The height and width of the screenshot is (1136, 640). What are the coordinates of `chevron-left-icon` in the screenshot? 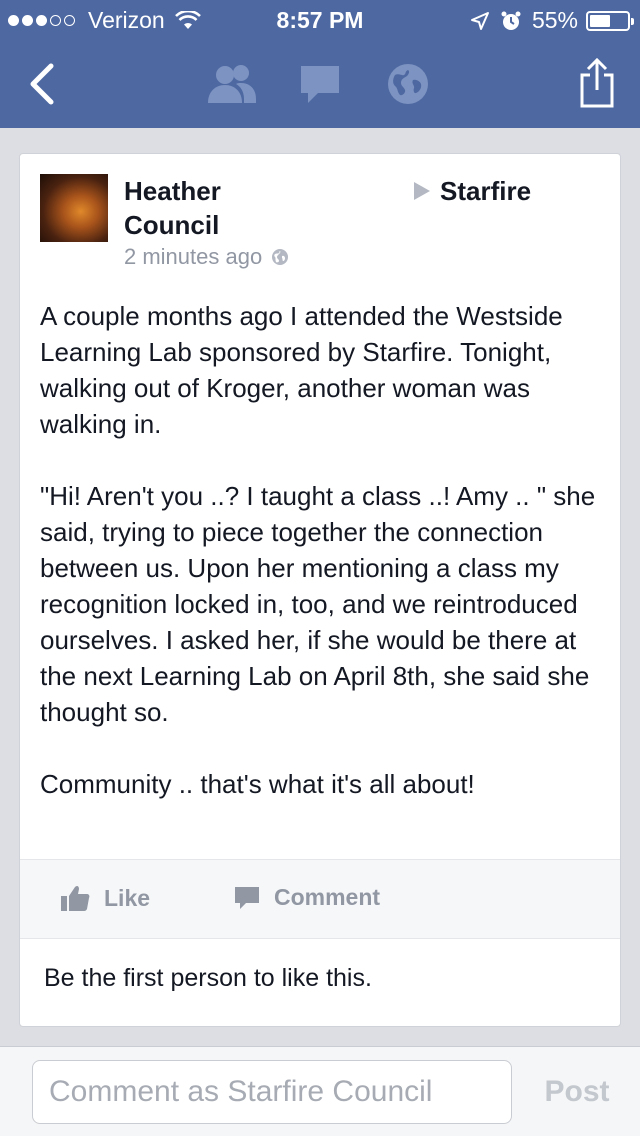 It's located at (42, 84).